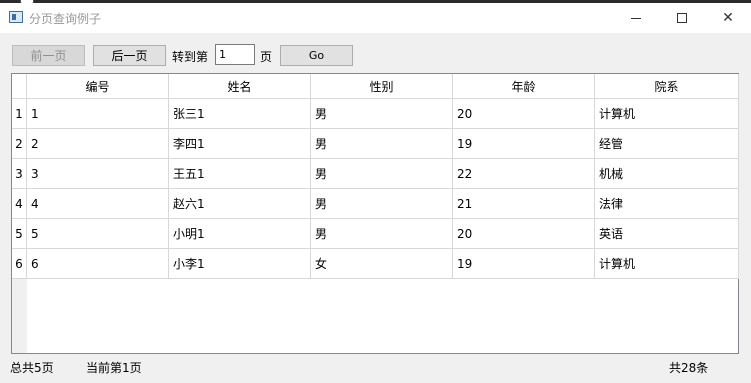 Image resolution: width=751 pixels, height=383 pixels. What do you see at coordinates (667, 174) in the screenshot?
I see `table-cell: 机械` at bounding box center [667, 174].